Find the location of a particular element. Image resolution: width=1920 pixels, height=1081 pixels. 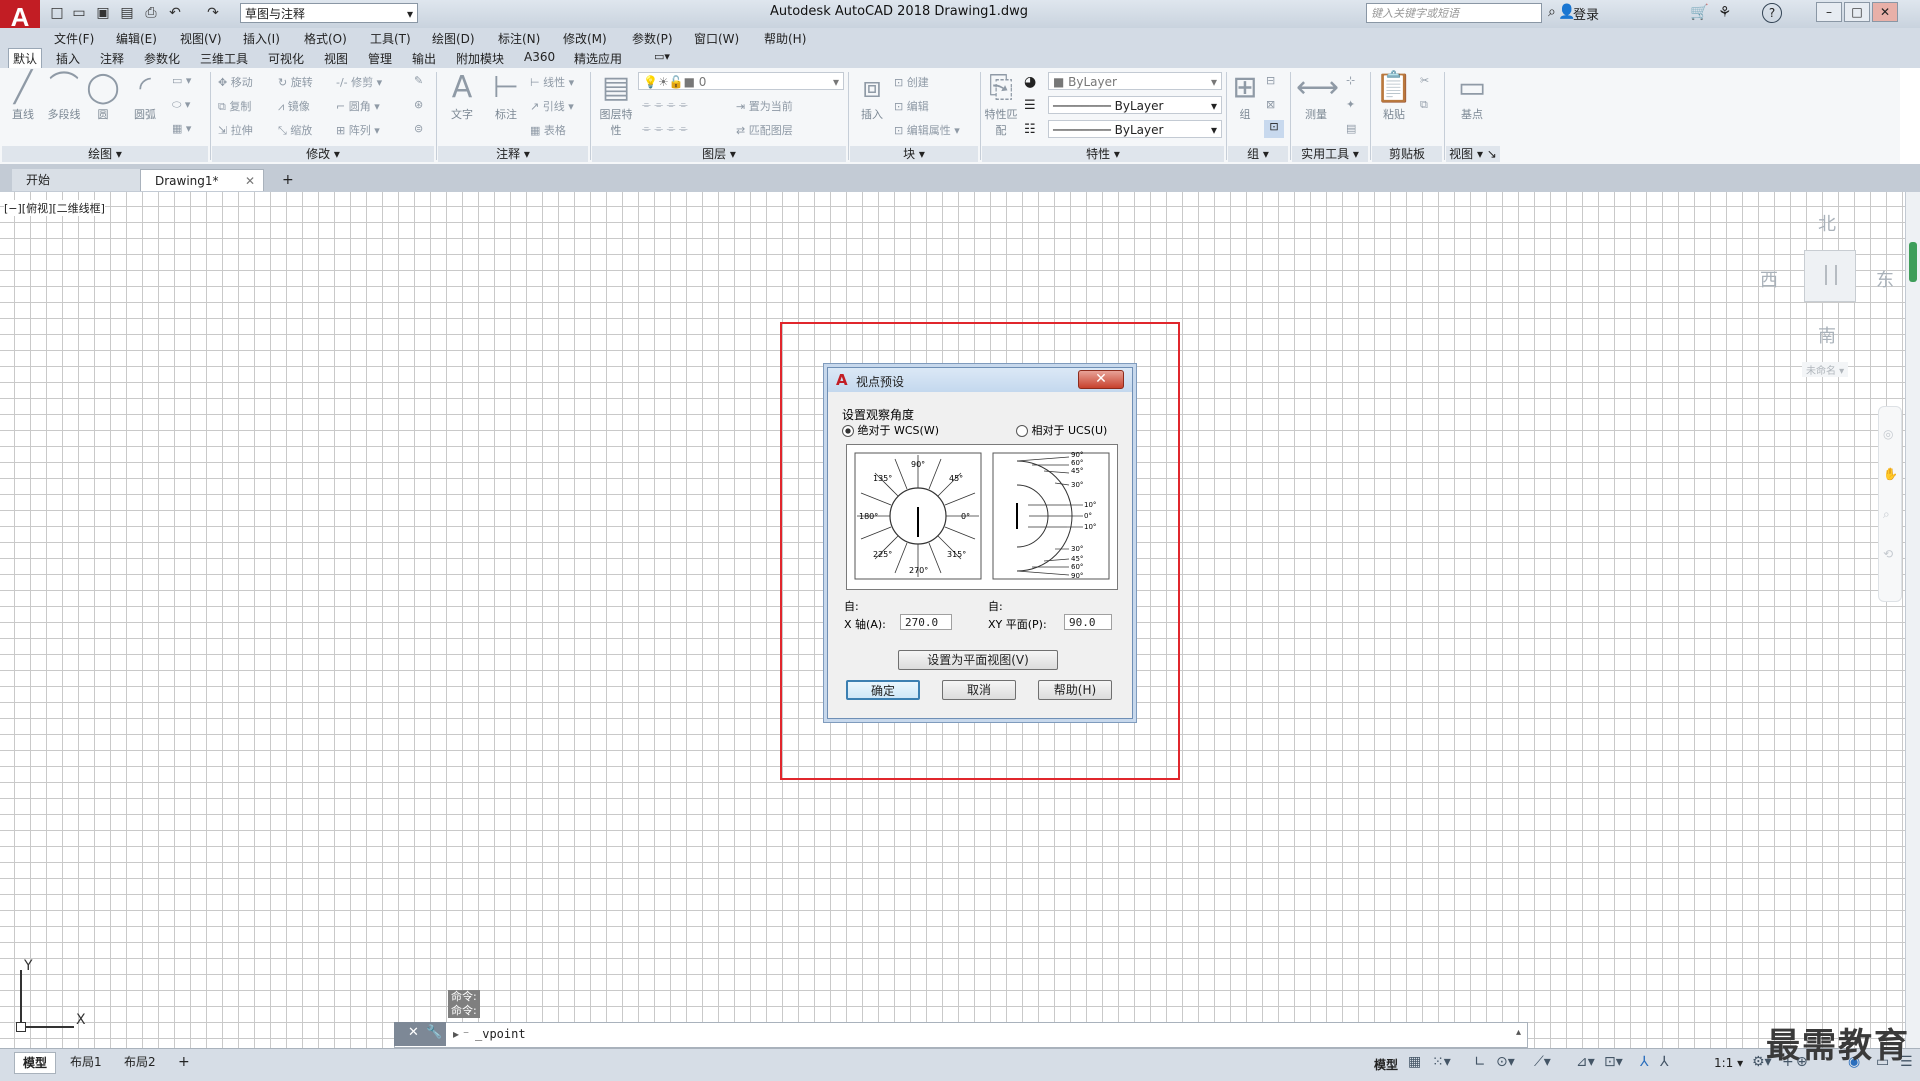

block-panel-label: 块 ▾ is located at coordinates (914, 154).